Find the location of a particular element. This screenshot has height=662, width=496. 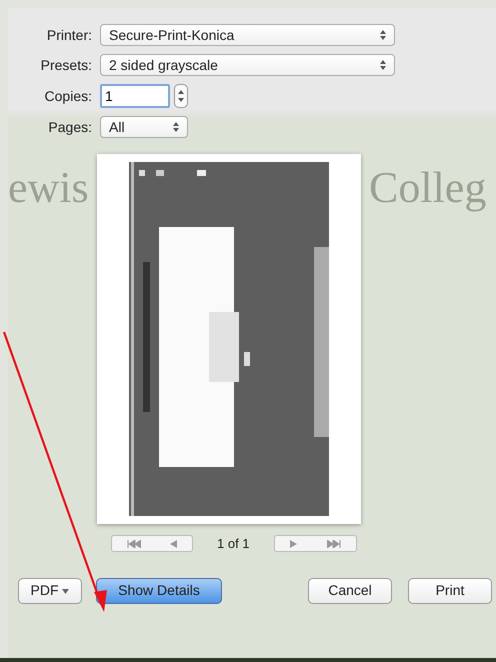

stepper is located at coordinates (181, 96).